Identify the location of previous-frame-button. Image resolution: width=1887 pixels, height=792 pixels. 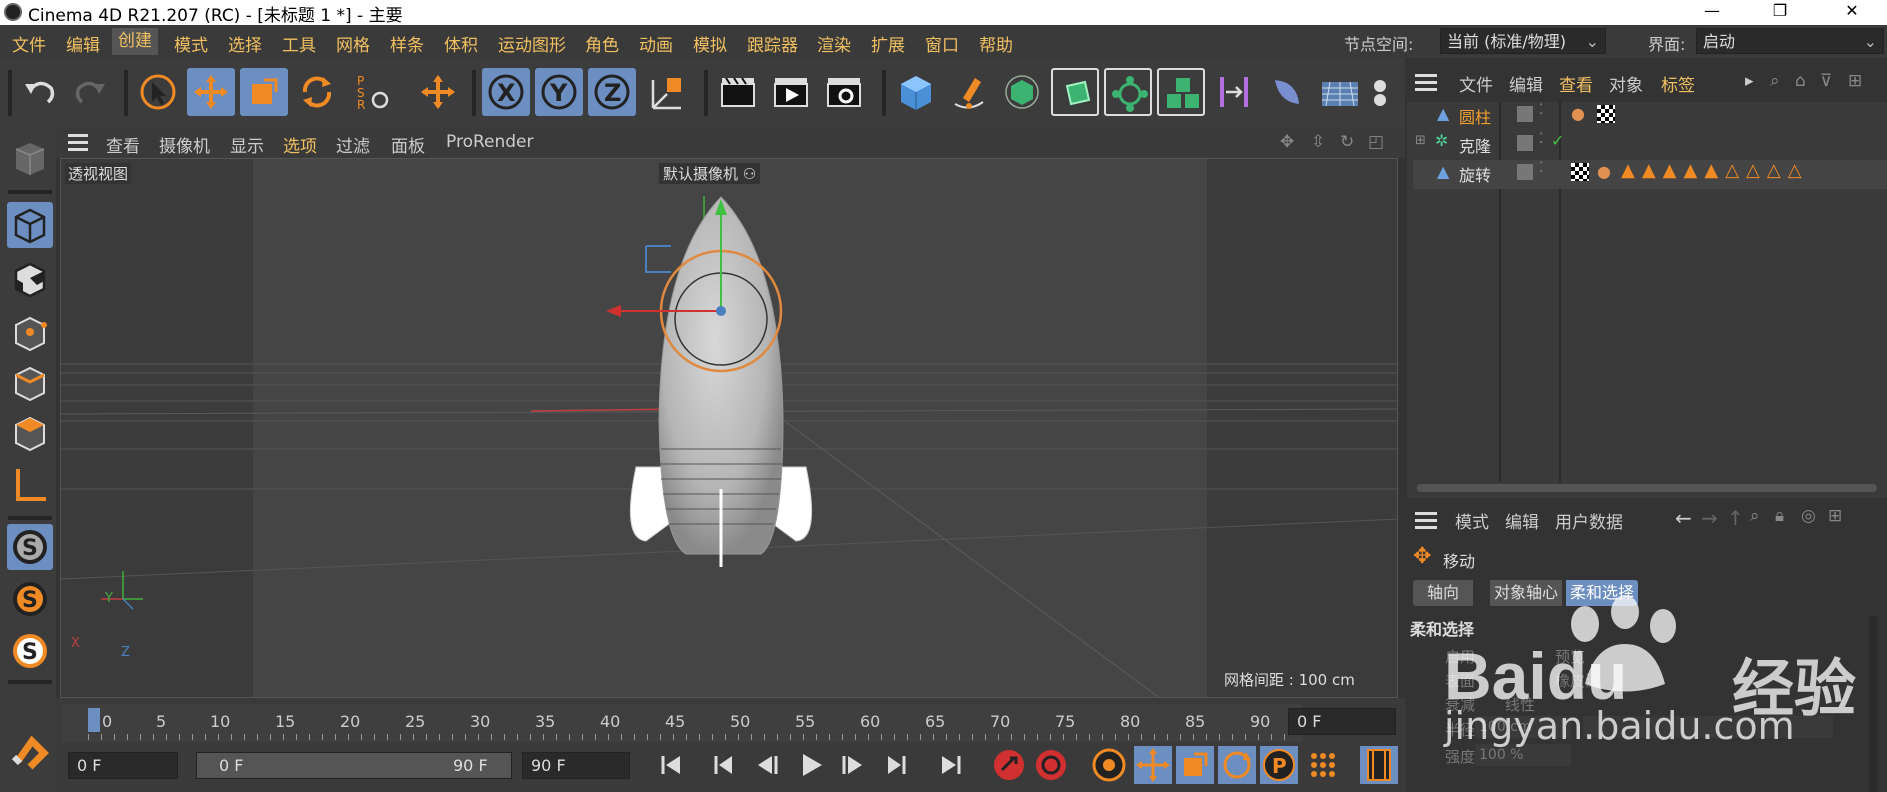
(767, 765).